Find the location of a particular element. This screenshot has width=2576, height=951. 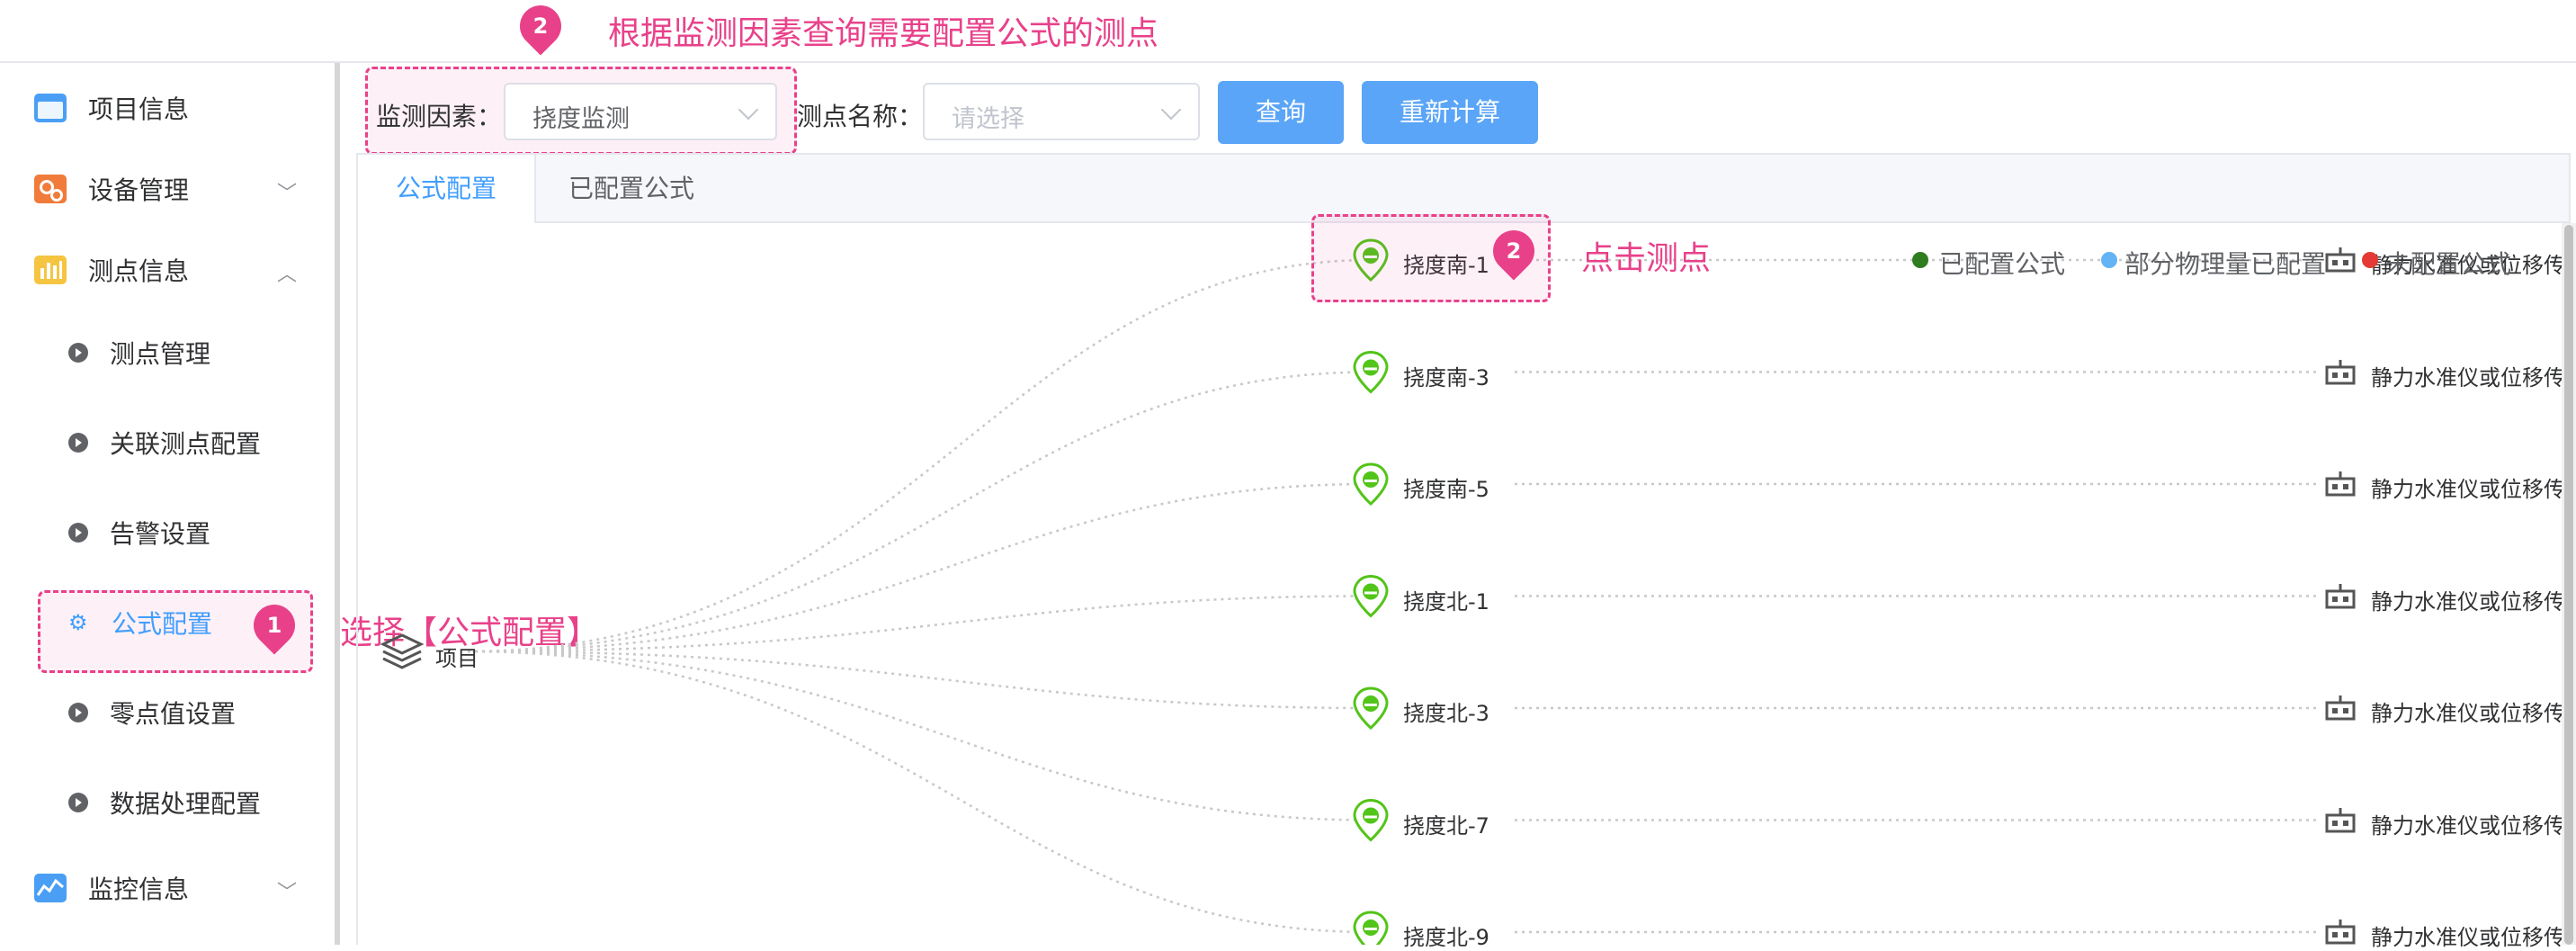

tree-node-label: 挠度南-5 is located at coordinates (1446, 487).